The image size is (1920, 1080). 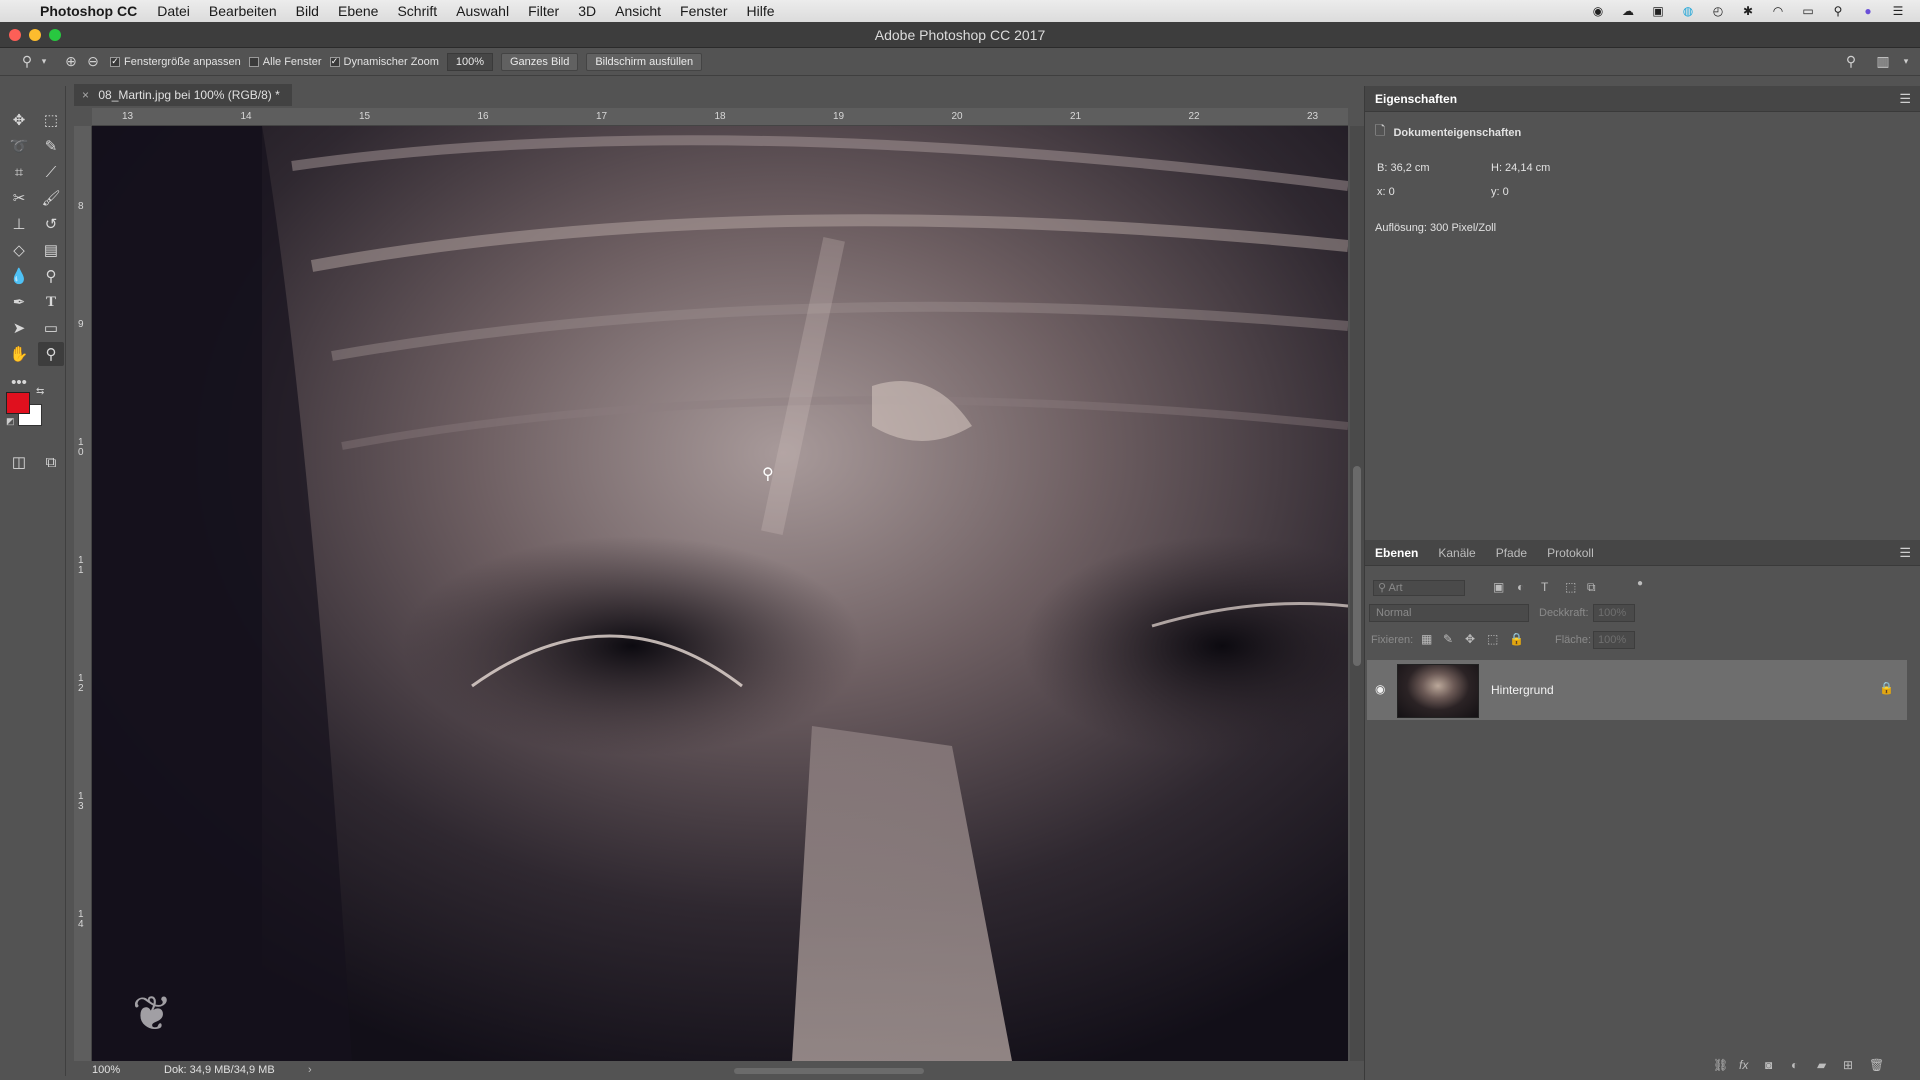 I want to click on workspace-icon: ▥, so click(x=1883, y=62).